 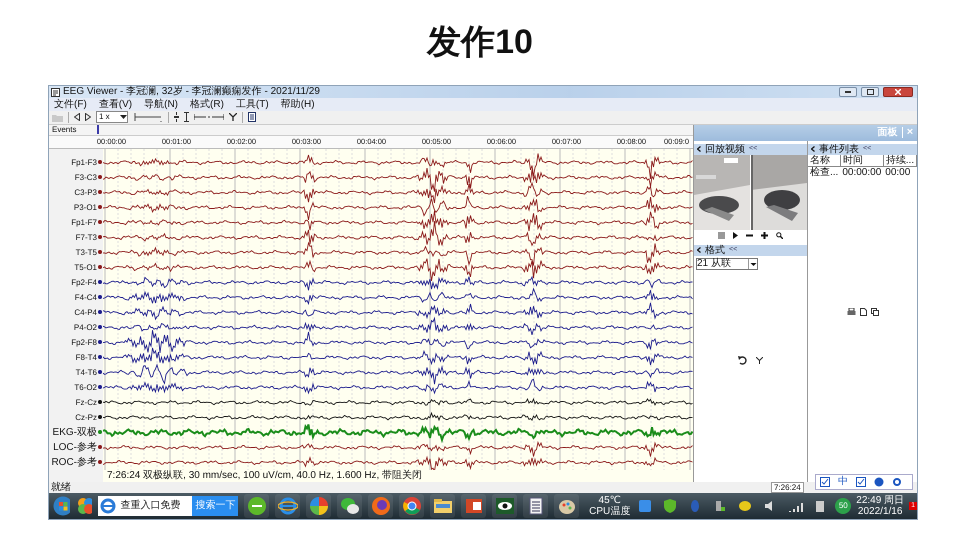 I want to click on montage-select: 21 从联, so click(x=727, y=264).